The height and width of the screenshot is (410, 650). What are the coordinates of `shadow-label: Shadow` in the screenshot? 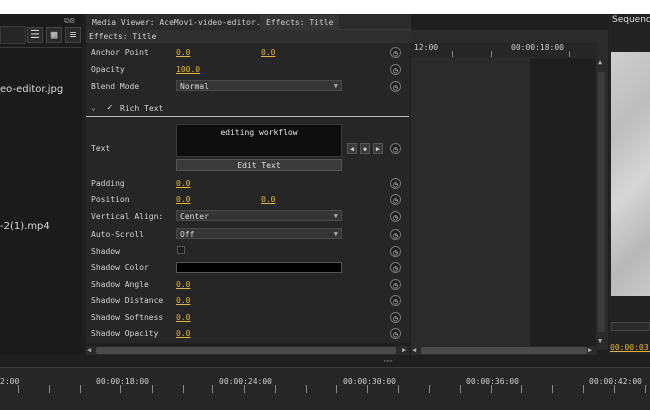 It's located at (105, 251).